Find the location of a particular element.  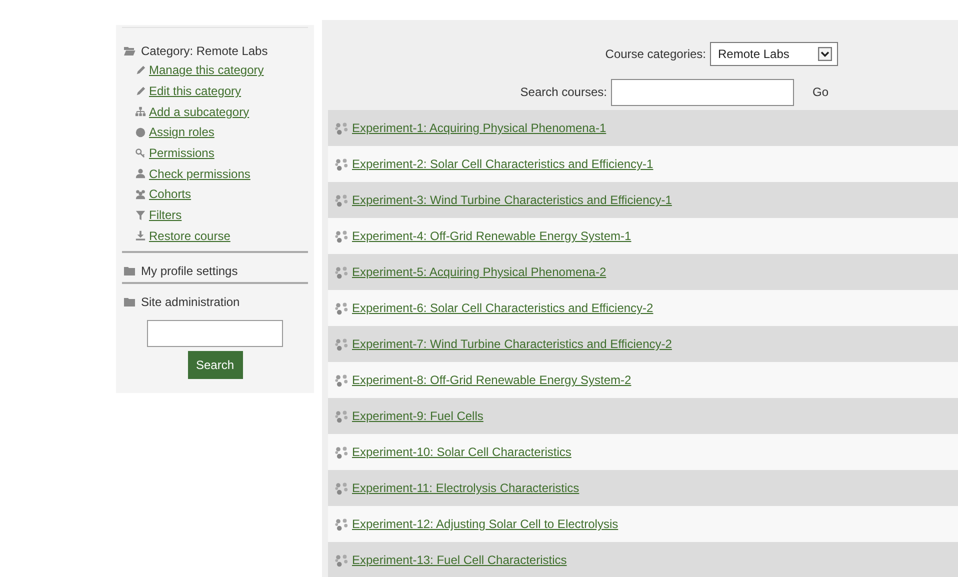

field-label: Course categories: is located at coordinates (655, 54).